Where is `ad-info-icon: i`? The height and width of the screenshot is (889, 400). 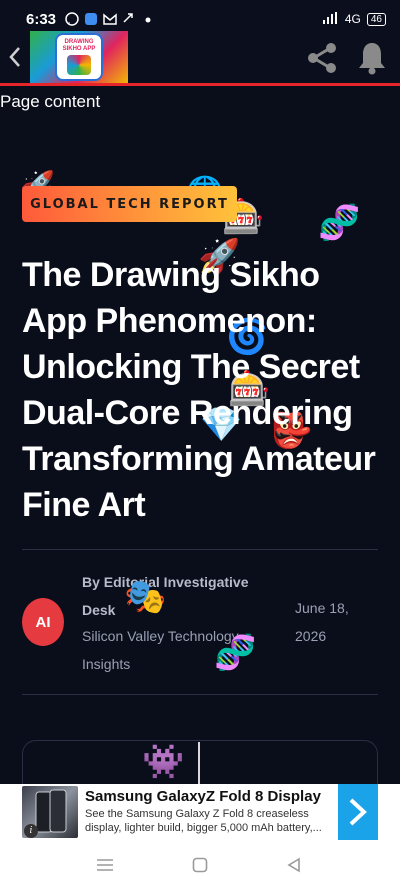 ad-info-icon: i is located at coordinates (31, 831).